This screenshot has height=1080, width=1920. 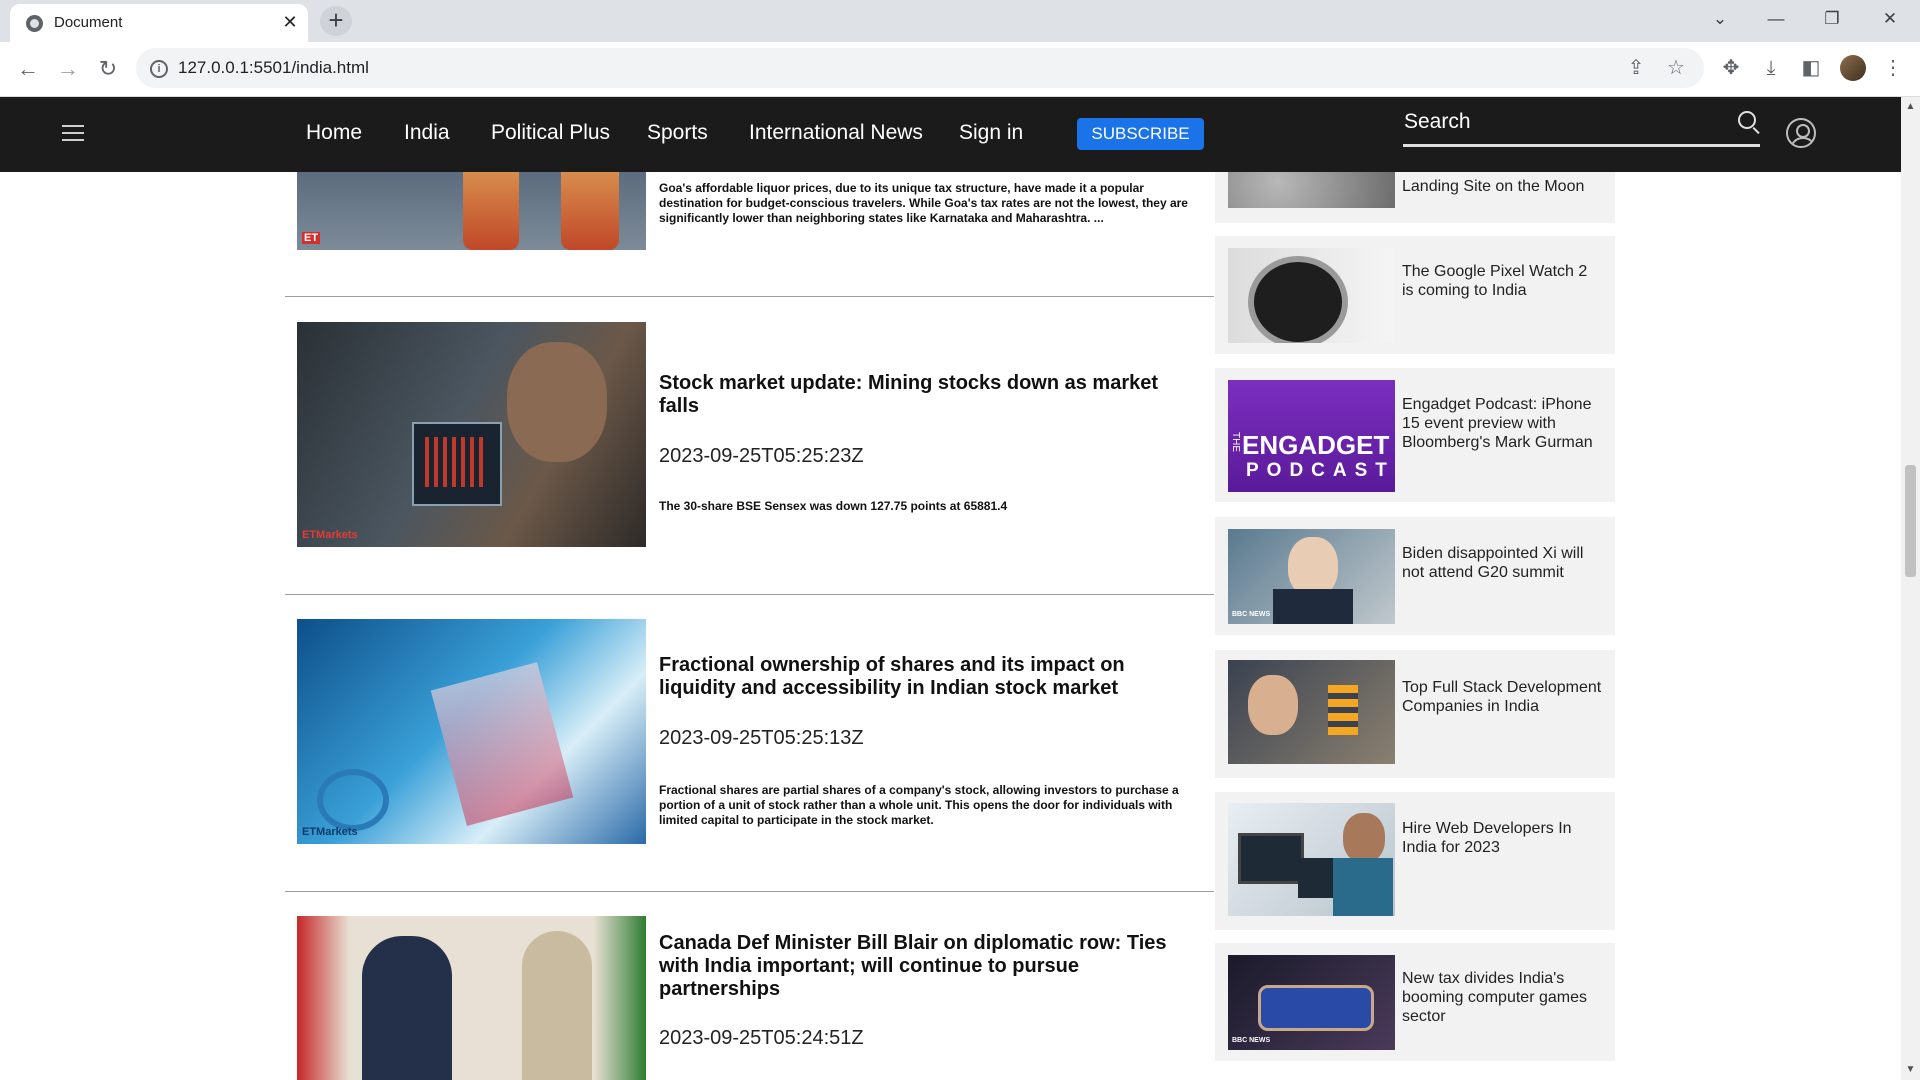 I want to click on nav-link-india: India, so click(x=427, y=133).